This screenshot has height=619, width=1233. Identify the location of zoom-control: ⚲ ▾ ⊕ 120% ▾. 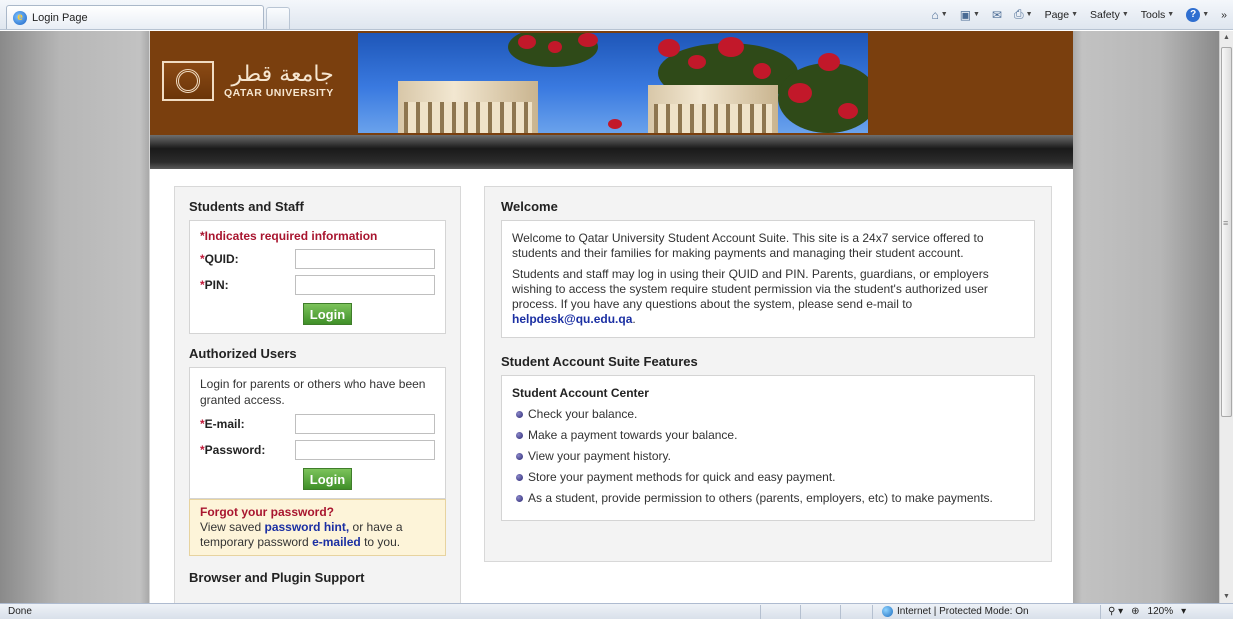
(1147, 611).